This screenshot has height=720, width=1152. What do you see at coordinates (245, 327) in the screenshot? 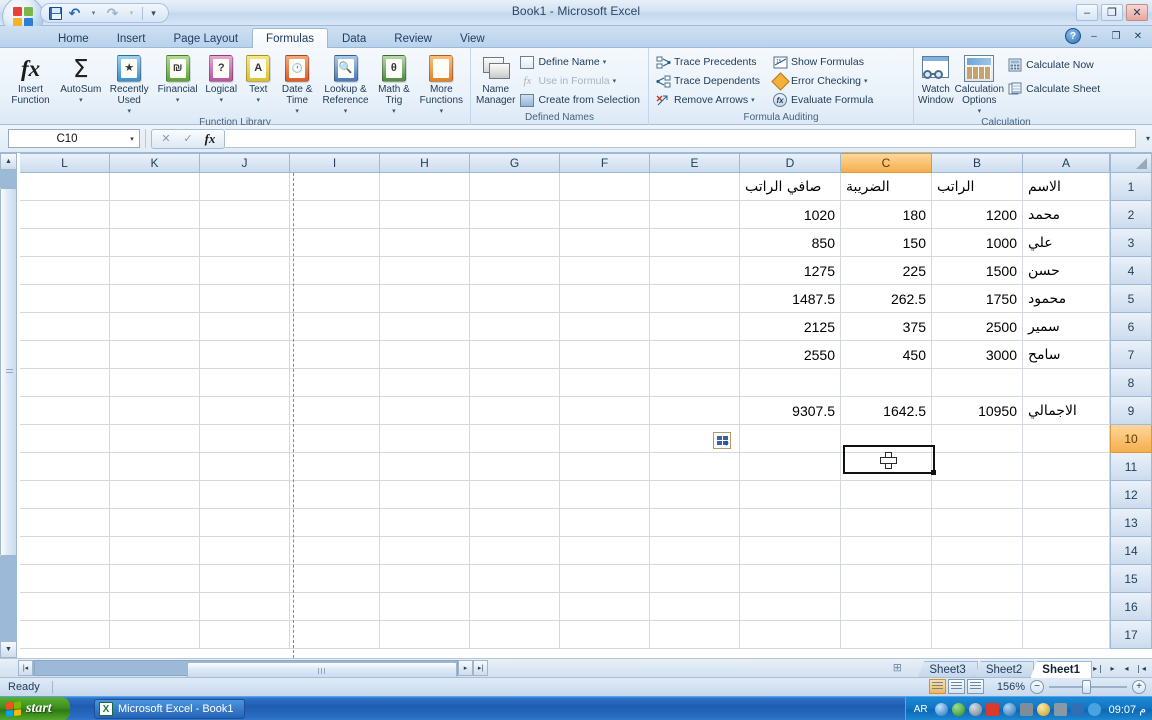
I see `cell-J6` at bounding box center [245, 327].